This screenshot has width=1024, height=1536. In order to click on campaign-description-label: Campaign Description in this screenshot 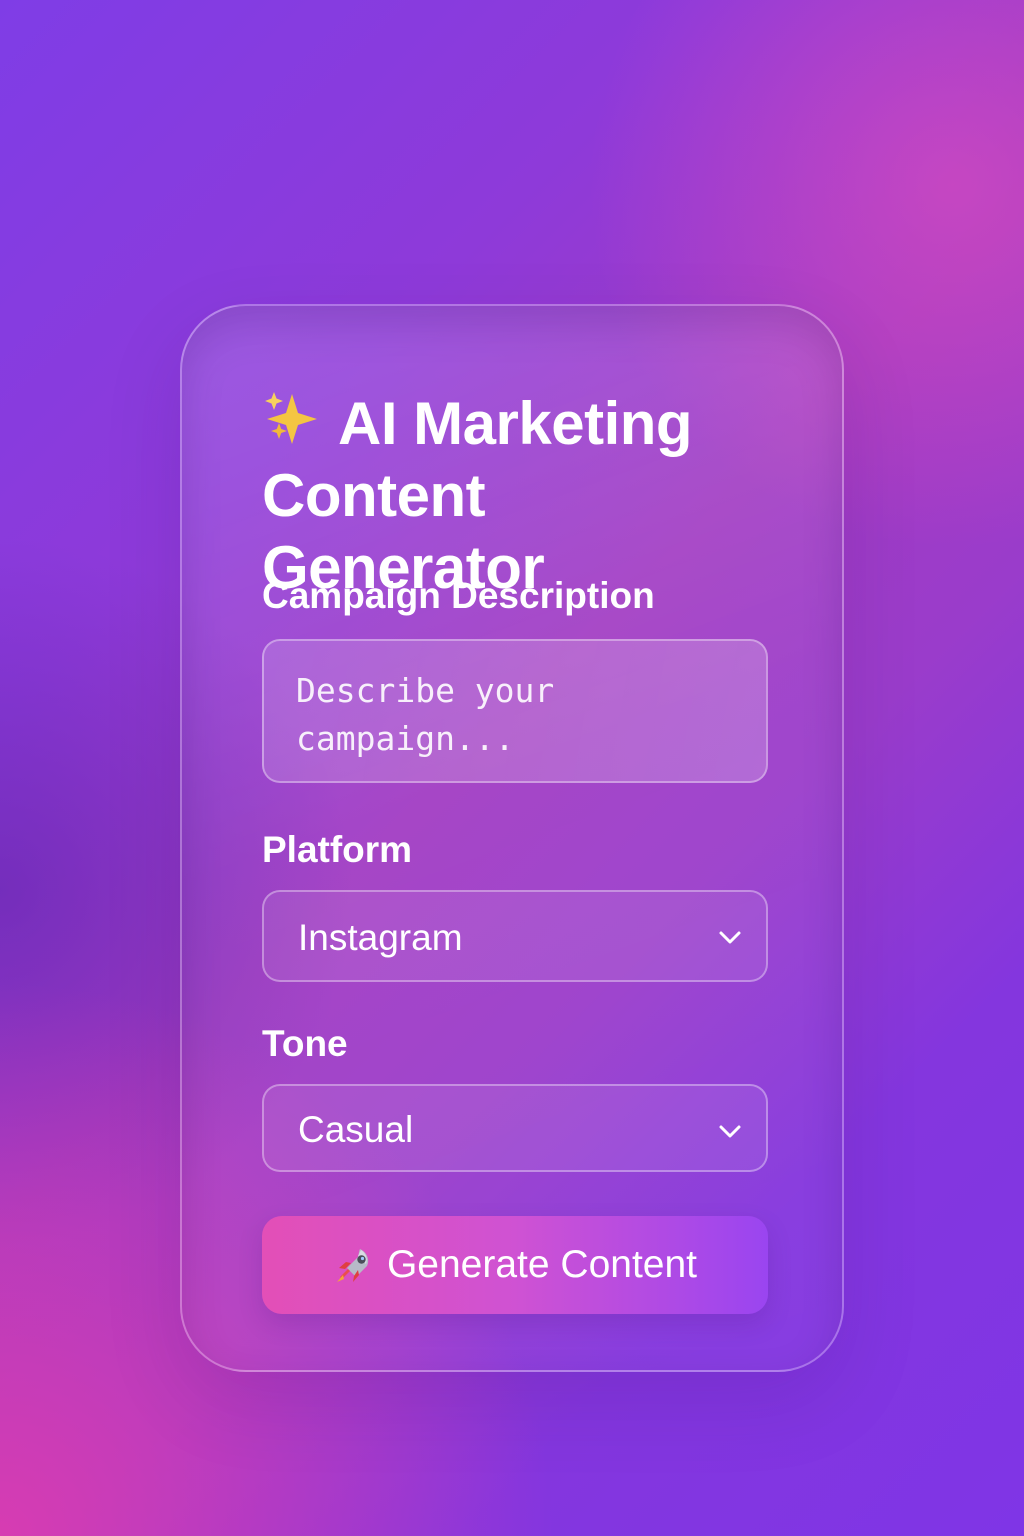, I will do `click(458, 595)`.